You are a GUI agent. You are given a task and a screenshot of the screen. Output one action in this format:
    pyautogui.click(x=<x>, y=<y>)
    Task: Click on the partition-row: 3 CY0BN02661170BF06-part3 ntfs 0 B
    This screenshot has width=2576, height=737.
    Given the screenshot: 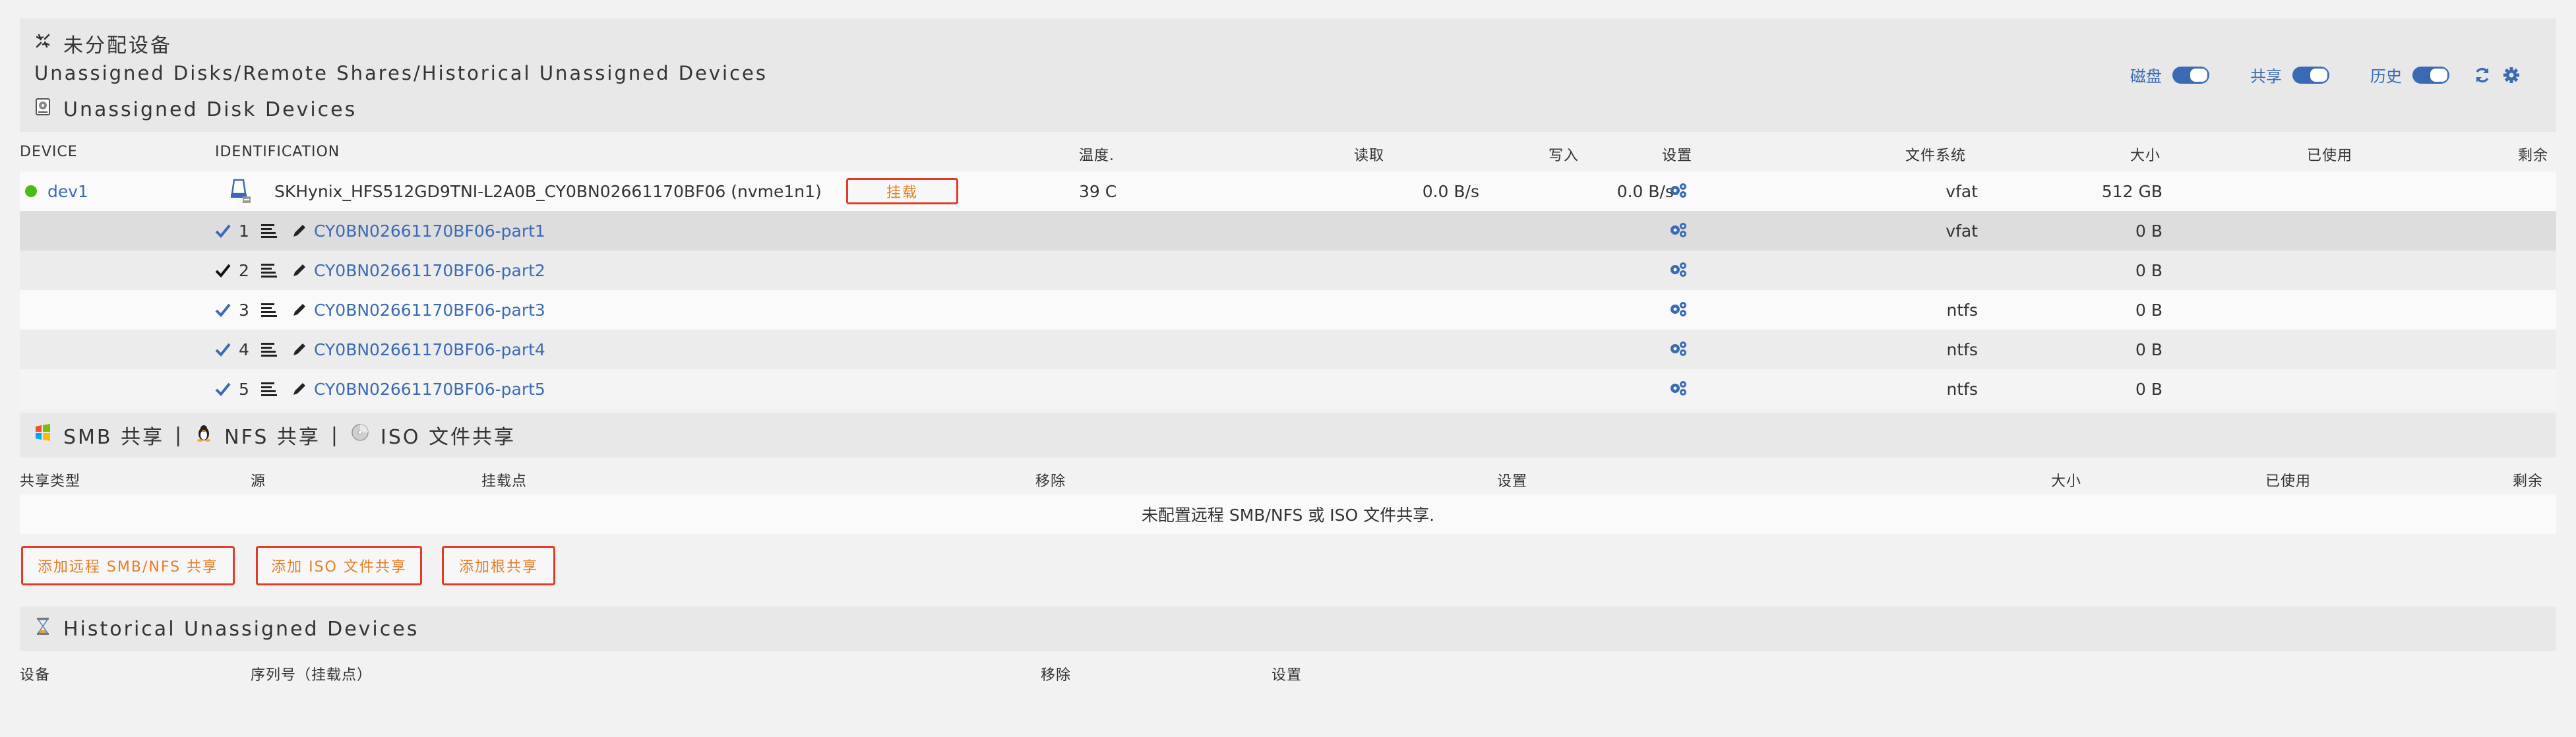 What is the action you would take?
    pyautogui.click(x=1288, y=310)
    